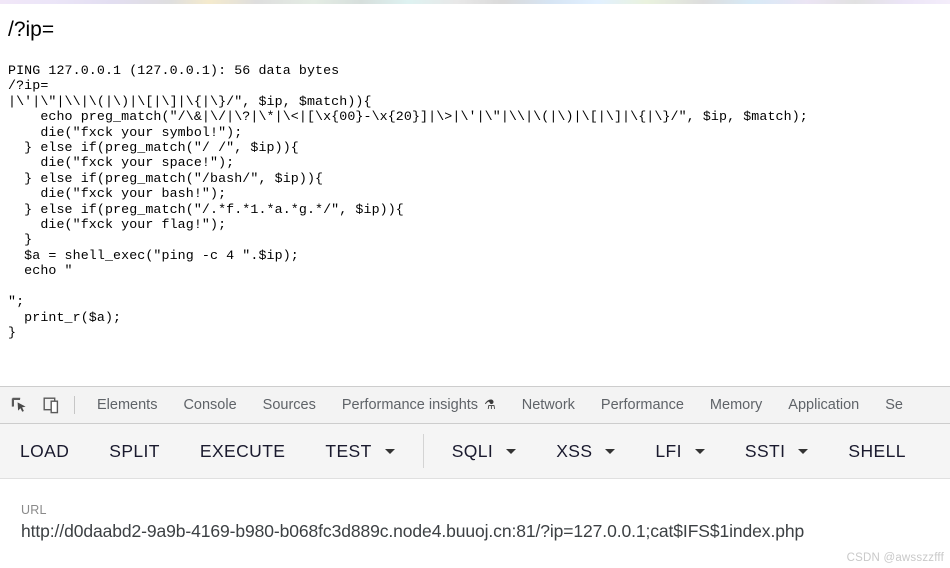 This screenshot has width=950, height=568. I want to click on tab-console-label: Console, so click(210, 405).